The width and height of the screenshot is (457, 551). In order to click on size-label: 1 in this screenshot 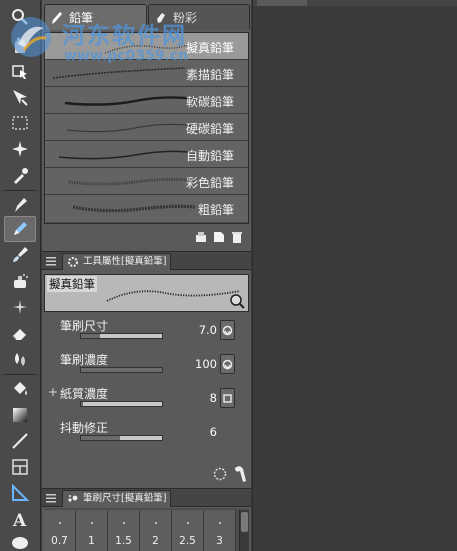, I will do `click(91, 541)`.